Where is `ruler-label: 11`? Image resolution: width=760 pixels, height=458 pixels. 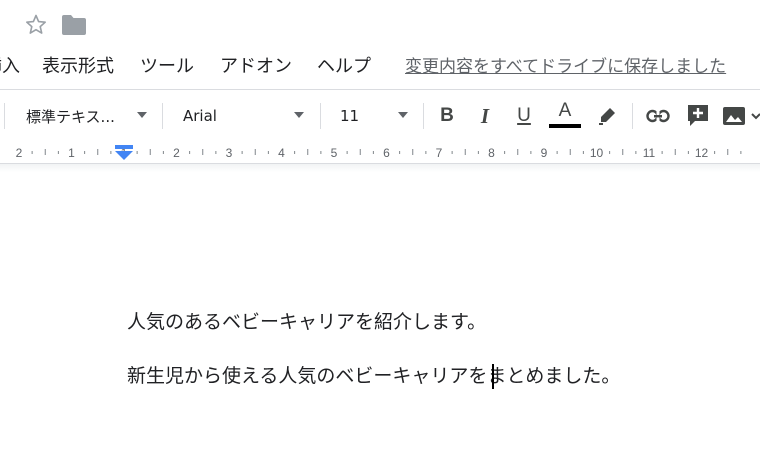 ruler-label: 11 is located at coordinates (649, 153).